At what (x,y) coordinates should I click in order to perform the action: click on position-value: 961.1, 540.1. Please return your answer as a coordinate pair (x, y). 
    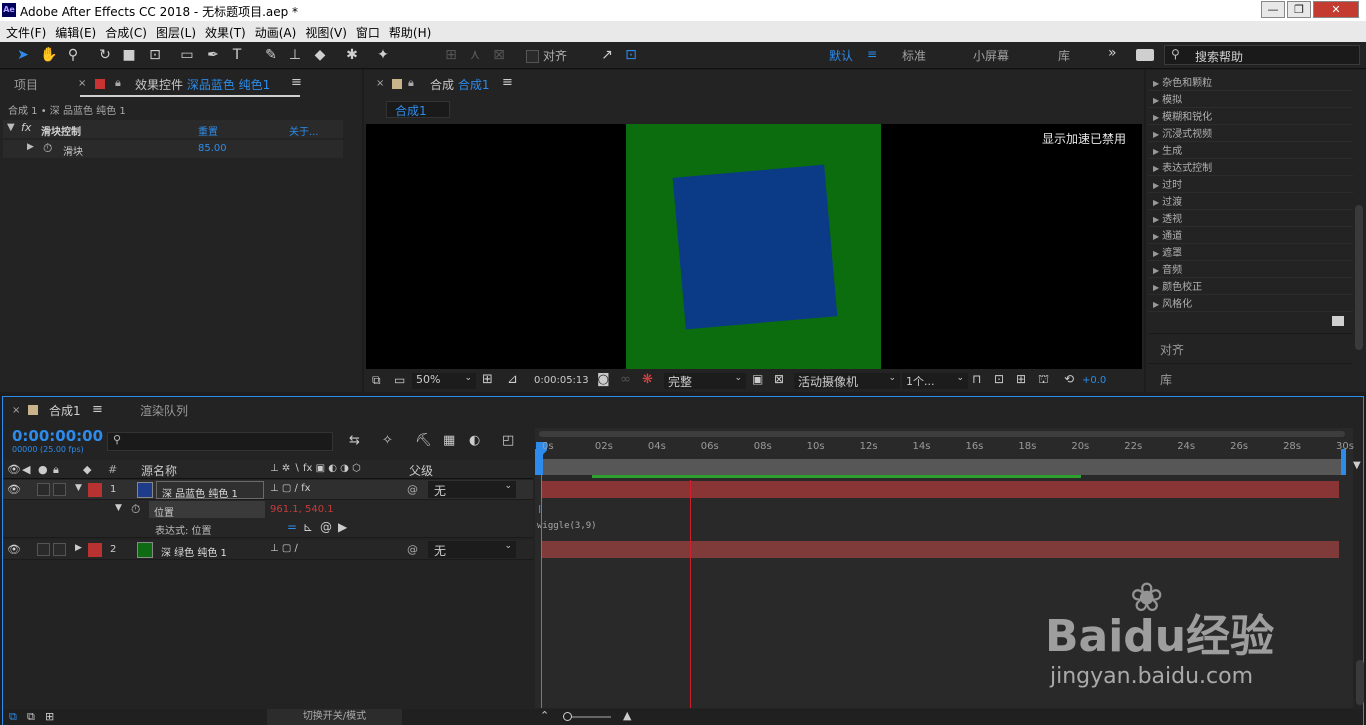
    Looking at the image, I should click on (302, 509).